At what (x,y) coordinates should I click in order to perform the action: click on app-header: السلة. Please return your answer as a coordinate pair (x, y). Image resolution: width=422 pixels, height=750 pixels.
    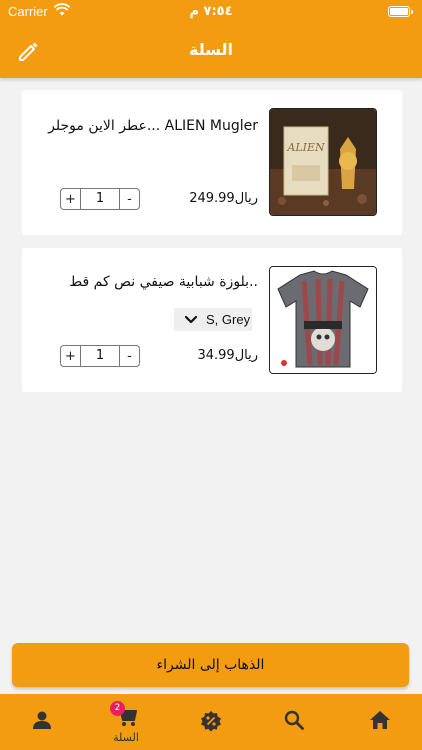
    Looking at the image, I should click on (211, 51).